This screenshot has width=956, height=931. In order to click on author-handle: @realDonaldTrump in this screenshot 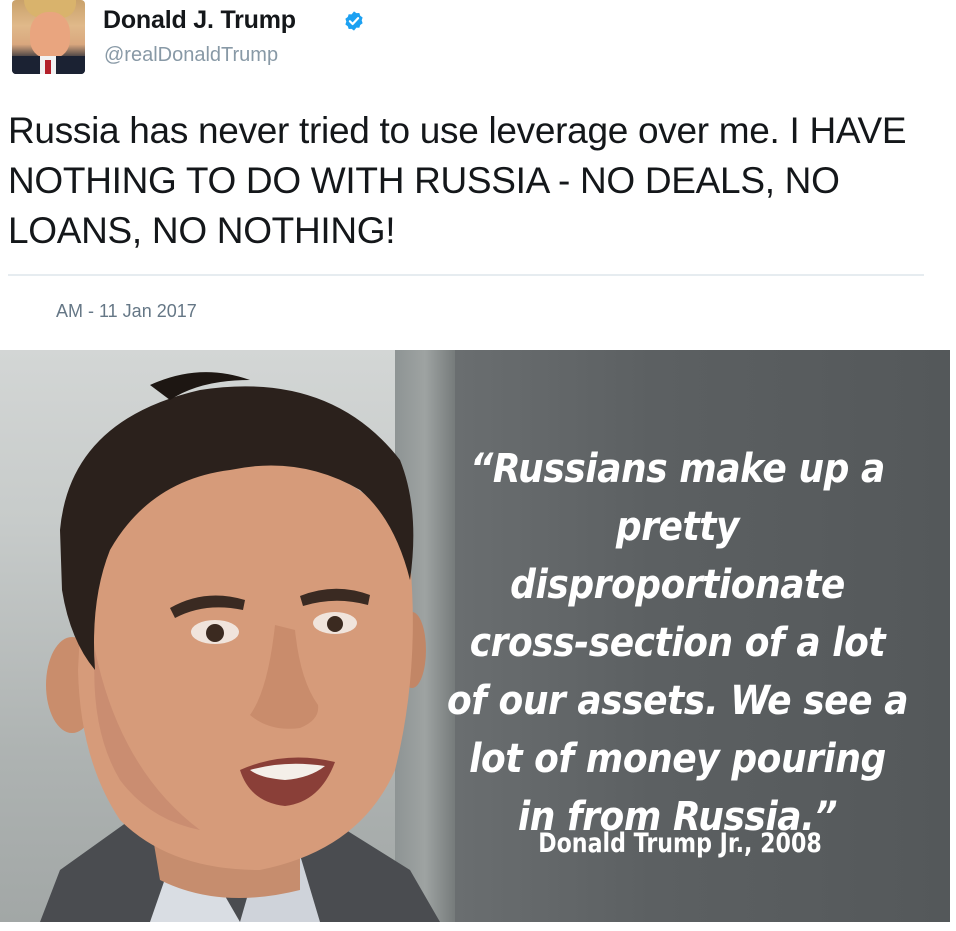, I will do `click(191, 55)`.